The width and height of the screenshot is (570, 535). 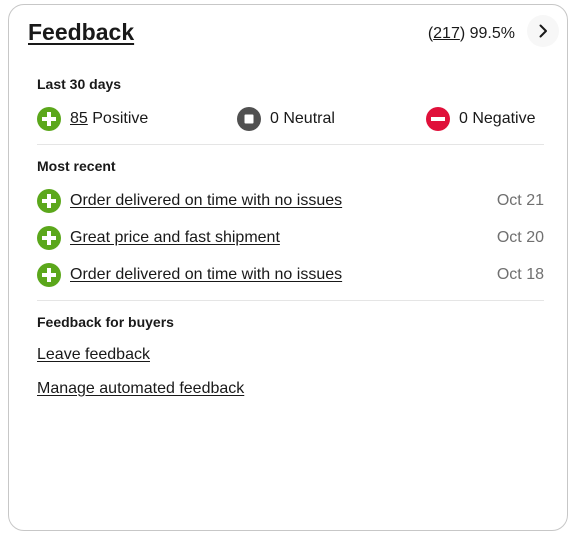 I want to click on feedback-score: (217) 99.5%, so click(x=471, y=34).